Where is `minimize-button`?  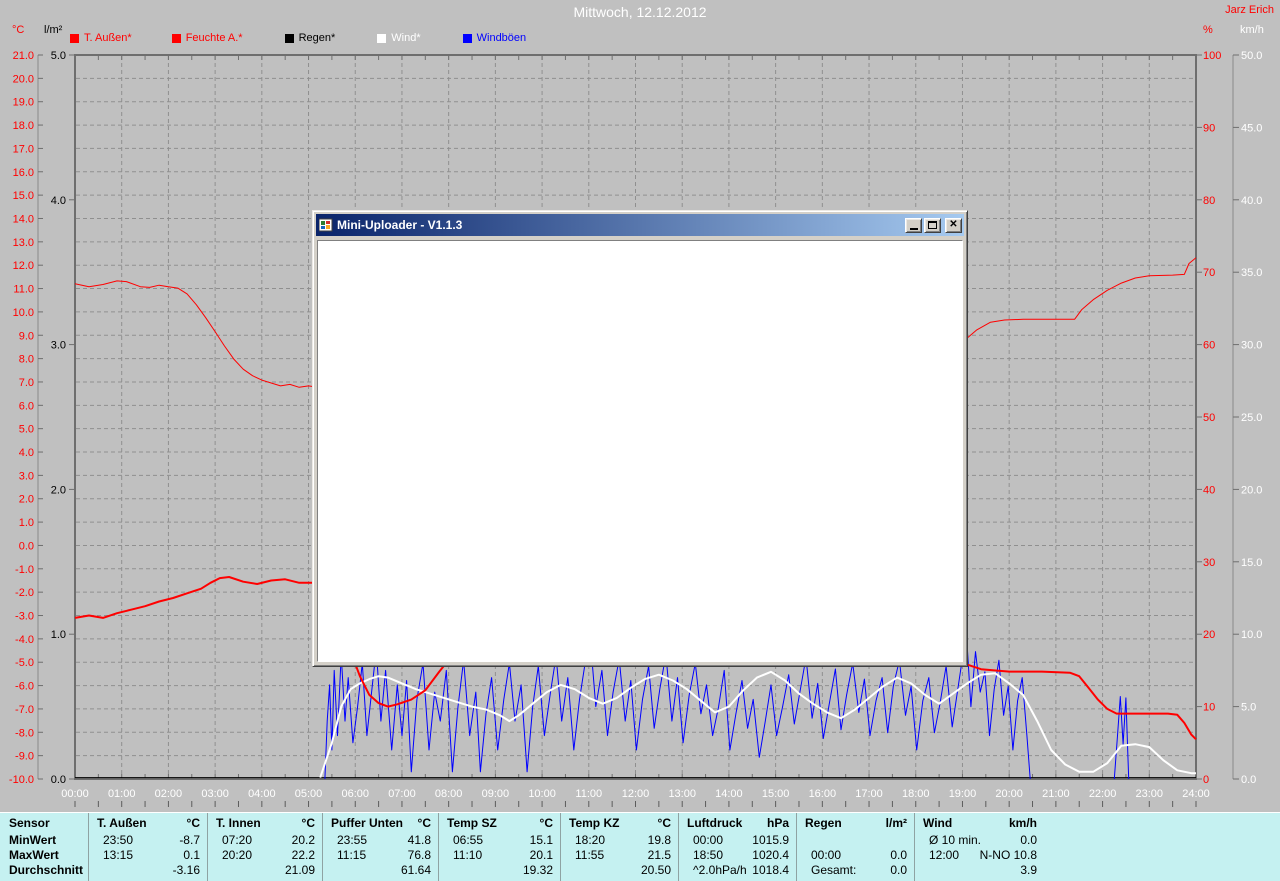
minimize-button is located at coordinates (913, 225).